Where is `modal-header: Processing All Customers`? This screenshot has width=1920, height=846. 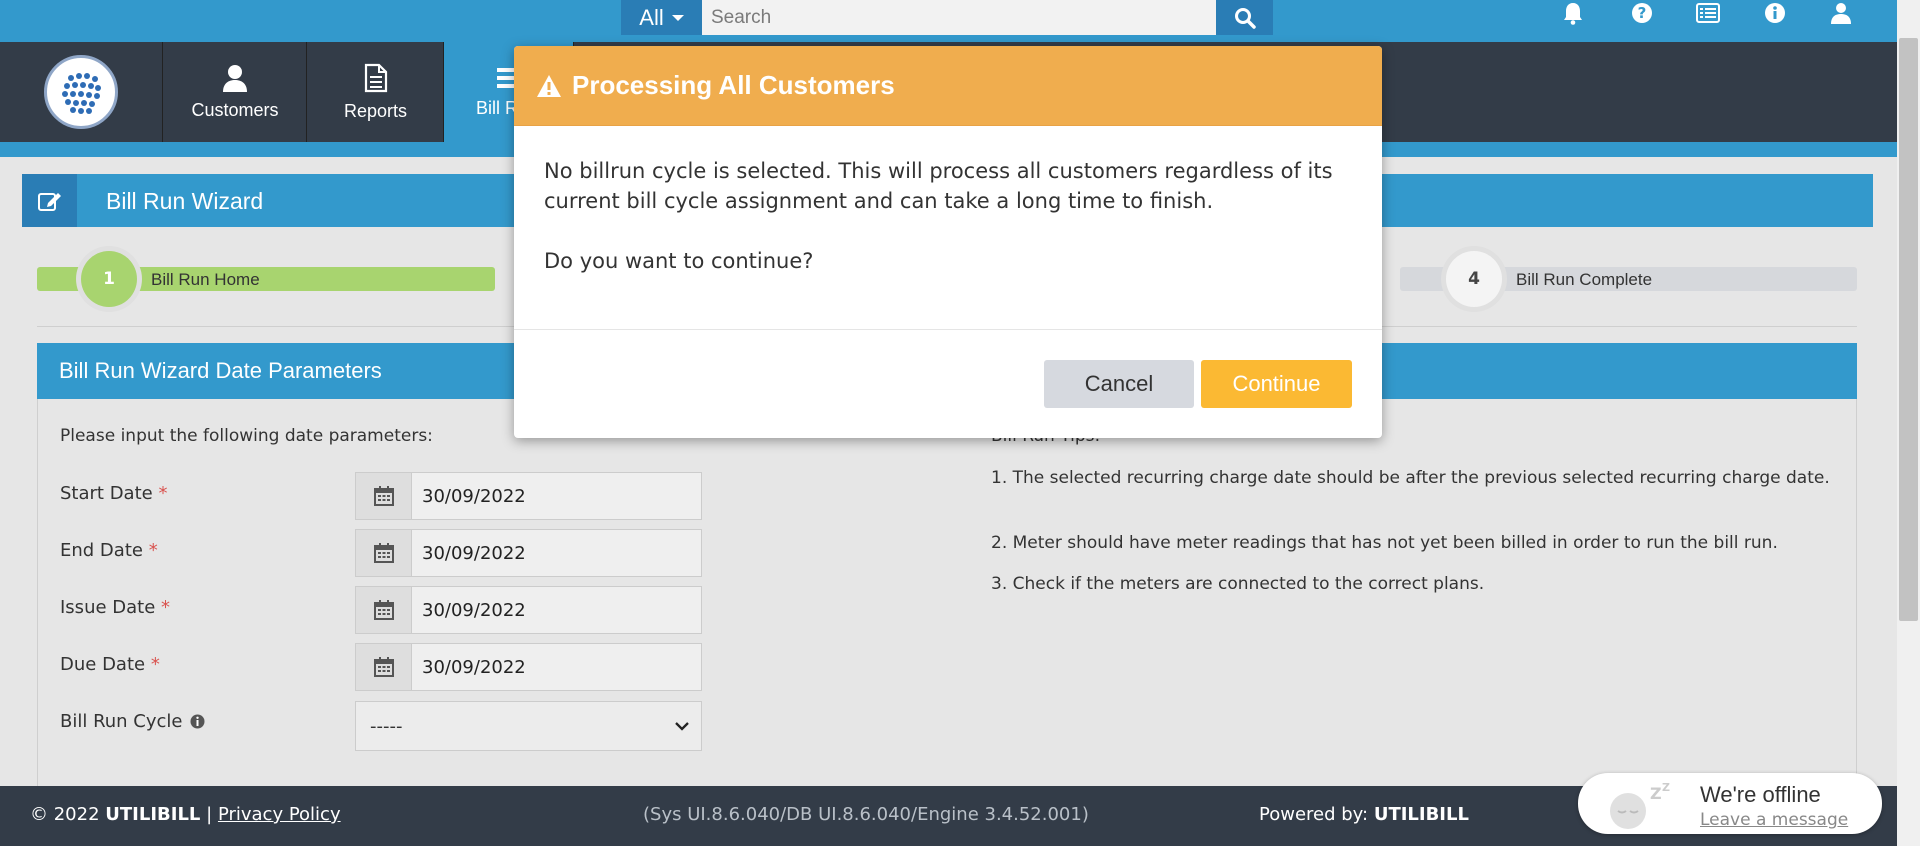
modal-header: Processing All Customers is located at coordinates (948, 86).